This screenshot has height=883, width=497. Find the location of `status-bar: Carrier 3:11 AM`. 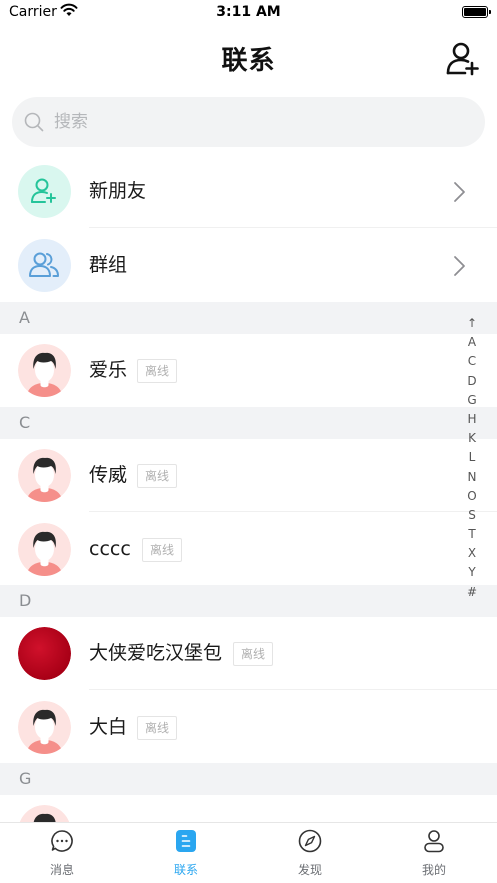

status-bar: Carrier 3:11 AM is located at coordinates (248, 13).